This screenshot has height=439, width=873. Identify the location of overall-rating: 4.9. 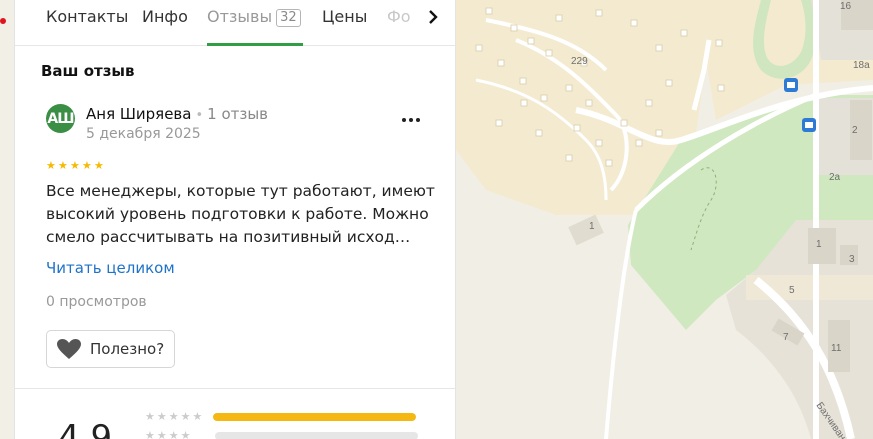
(85, 428).